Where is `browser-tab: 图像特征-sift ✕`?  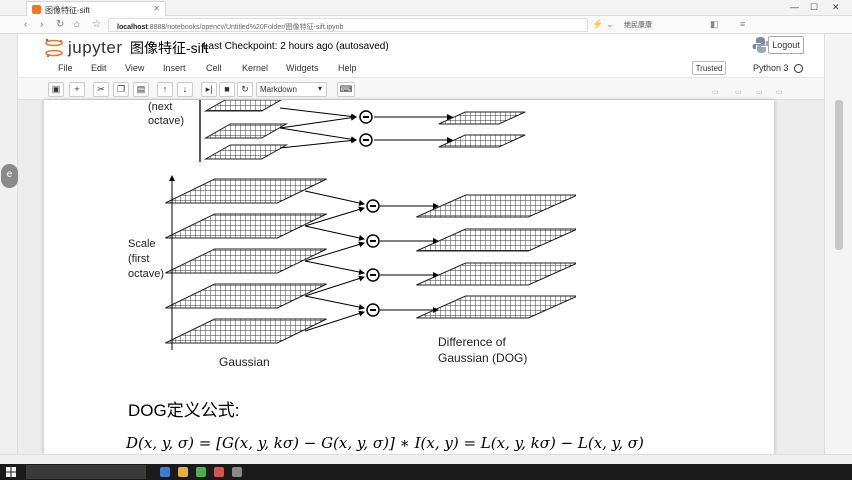 browser-tab: 图像特征-sift ✕ is located at coordinates (96, 8).